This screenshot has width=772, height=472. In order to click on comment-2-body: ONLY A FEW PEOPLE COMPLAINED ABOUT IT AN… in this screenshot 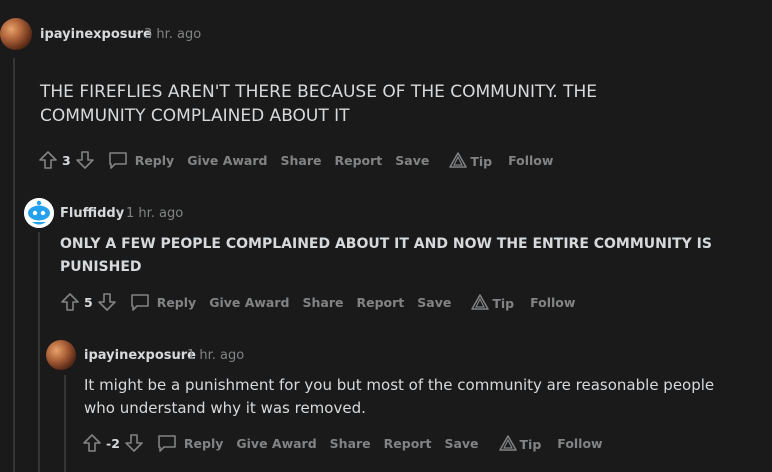, I will do `click(386, 255)`.